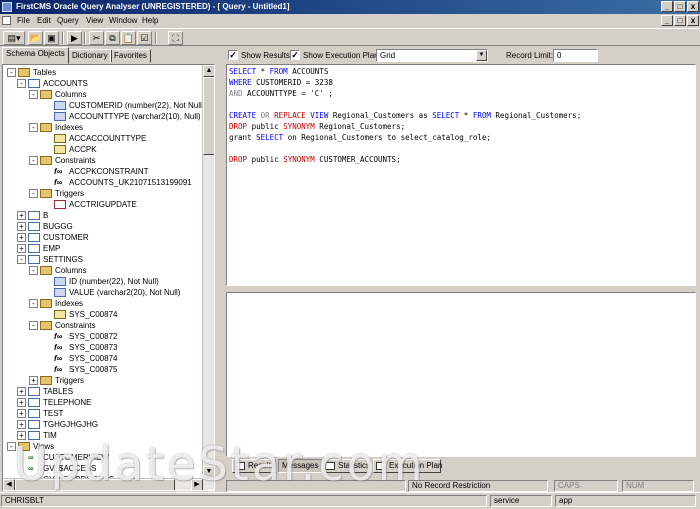  Describe the element at coordinates (96, 38) in the screenshot. I see `cut-icon: ✂` at that location.